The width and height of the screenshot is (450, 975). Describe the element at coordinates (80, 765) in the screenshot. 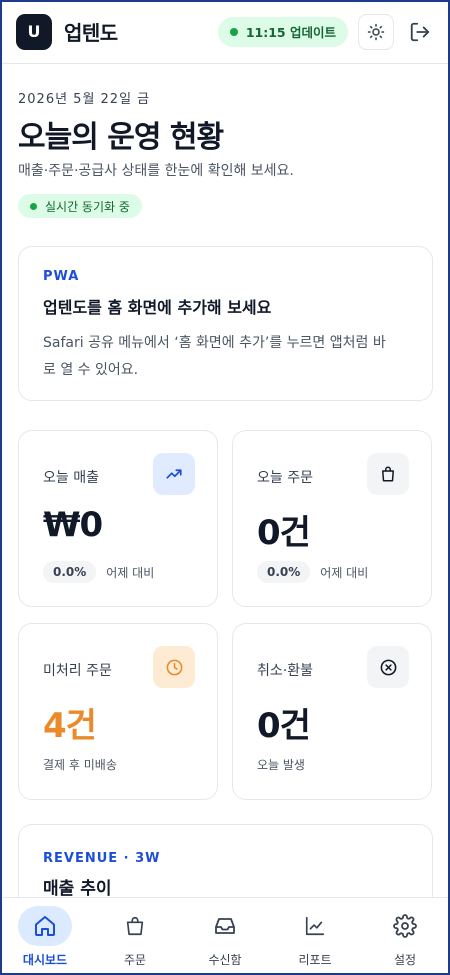

I see `stat-sub: 결제 후 미배송` at that location.